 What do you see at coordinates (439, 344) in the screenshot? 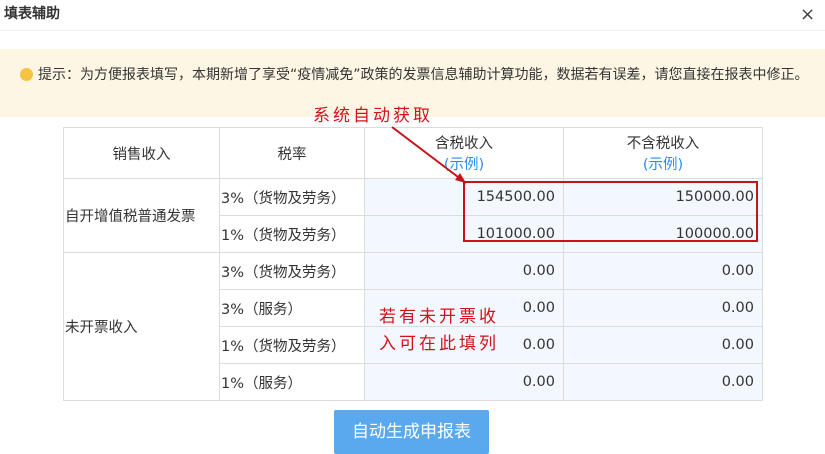
I see `annotation-fill-hint-line2: 入可在此填列` at bounding box center [439, 344].